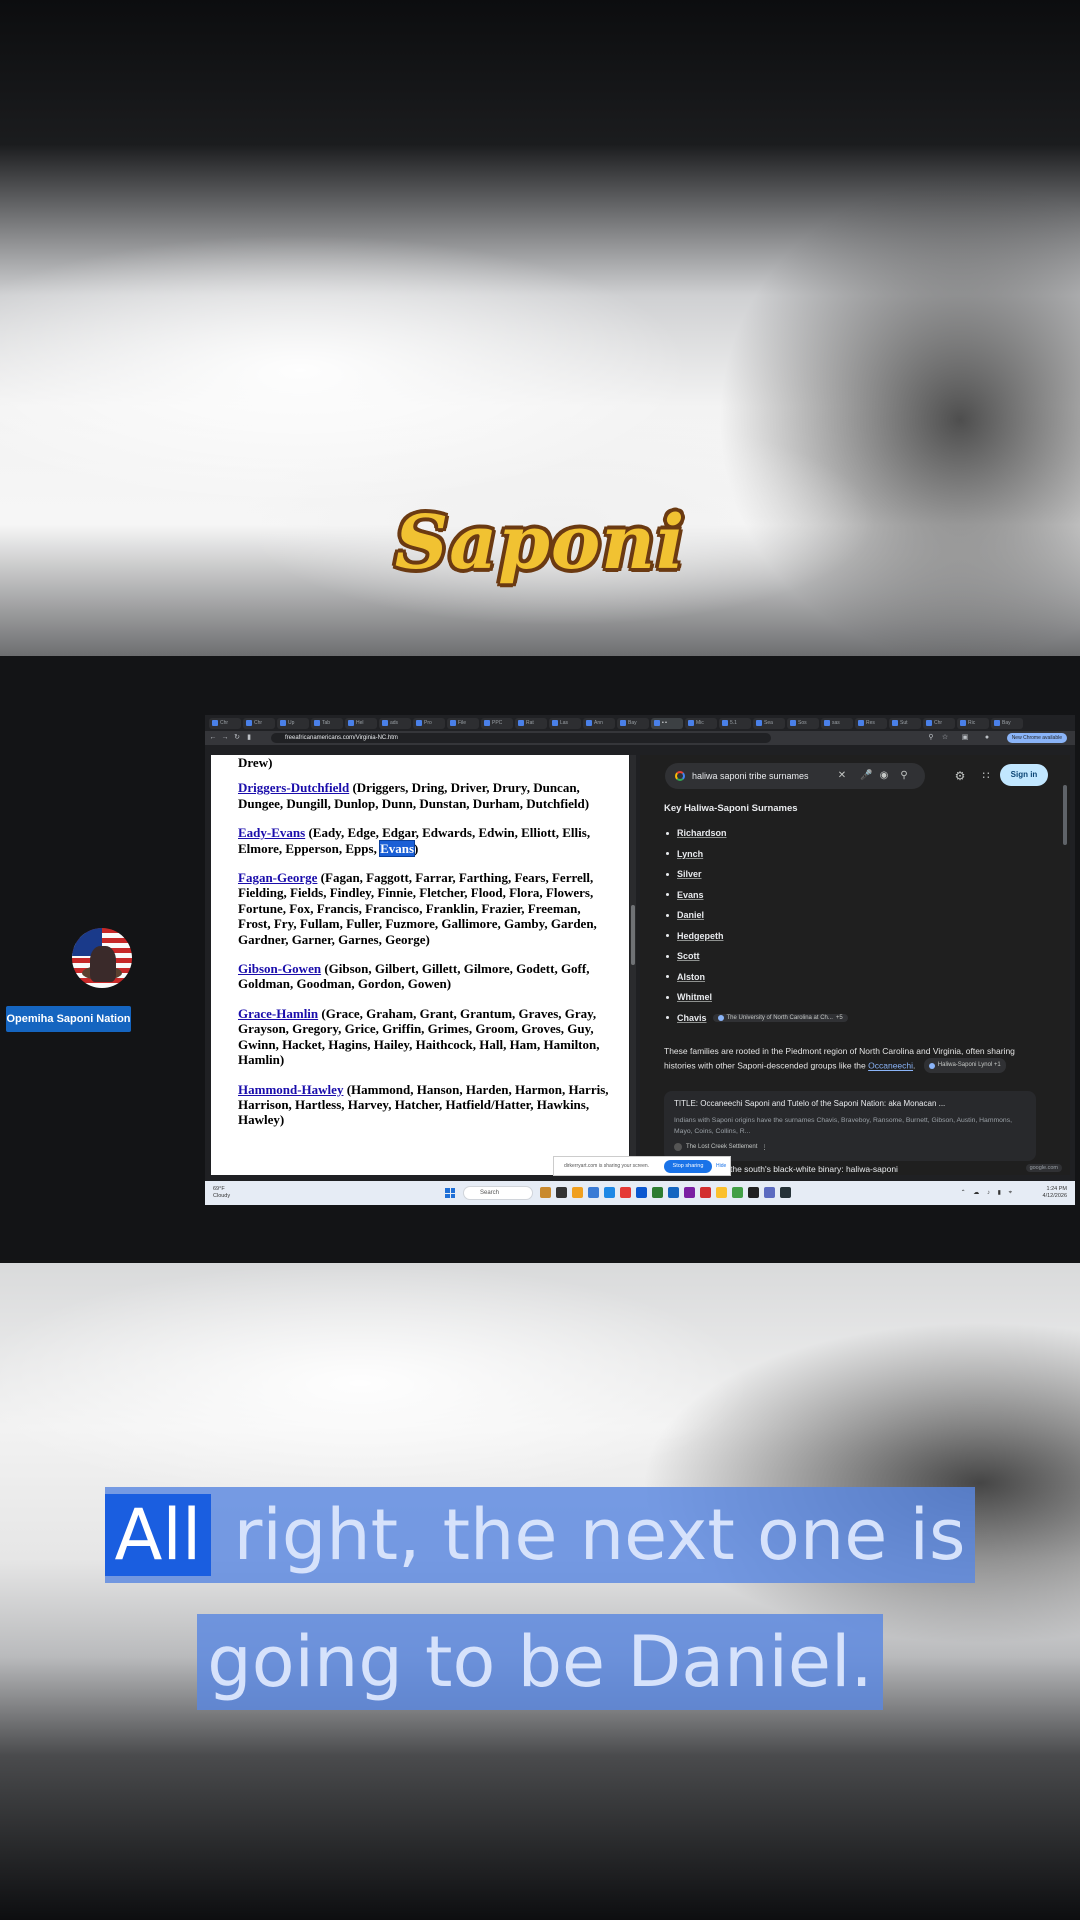 The image size is (1080, 1920). I want to click on reload-icon: ↻, so click(237, 738).